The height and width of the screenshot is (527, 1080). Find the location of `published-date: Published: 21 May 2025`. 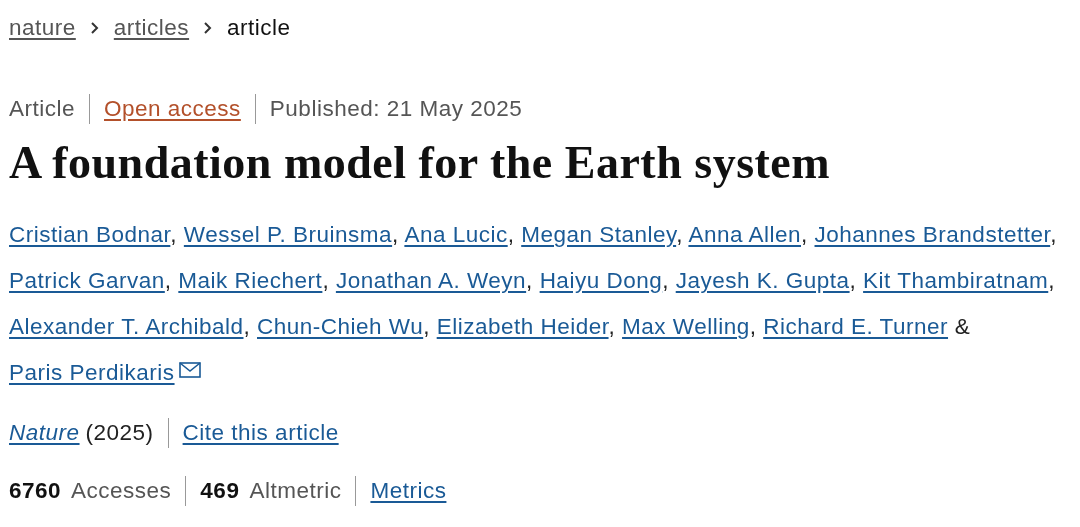

published-date: Published: 21 May 2025 is located at coordinates (396, 109).